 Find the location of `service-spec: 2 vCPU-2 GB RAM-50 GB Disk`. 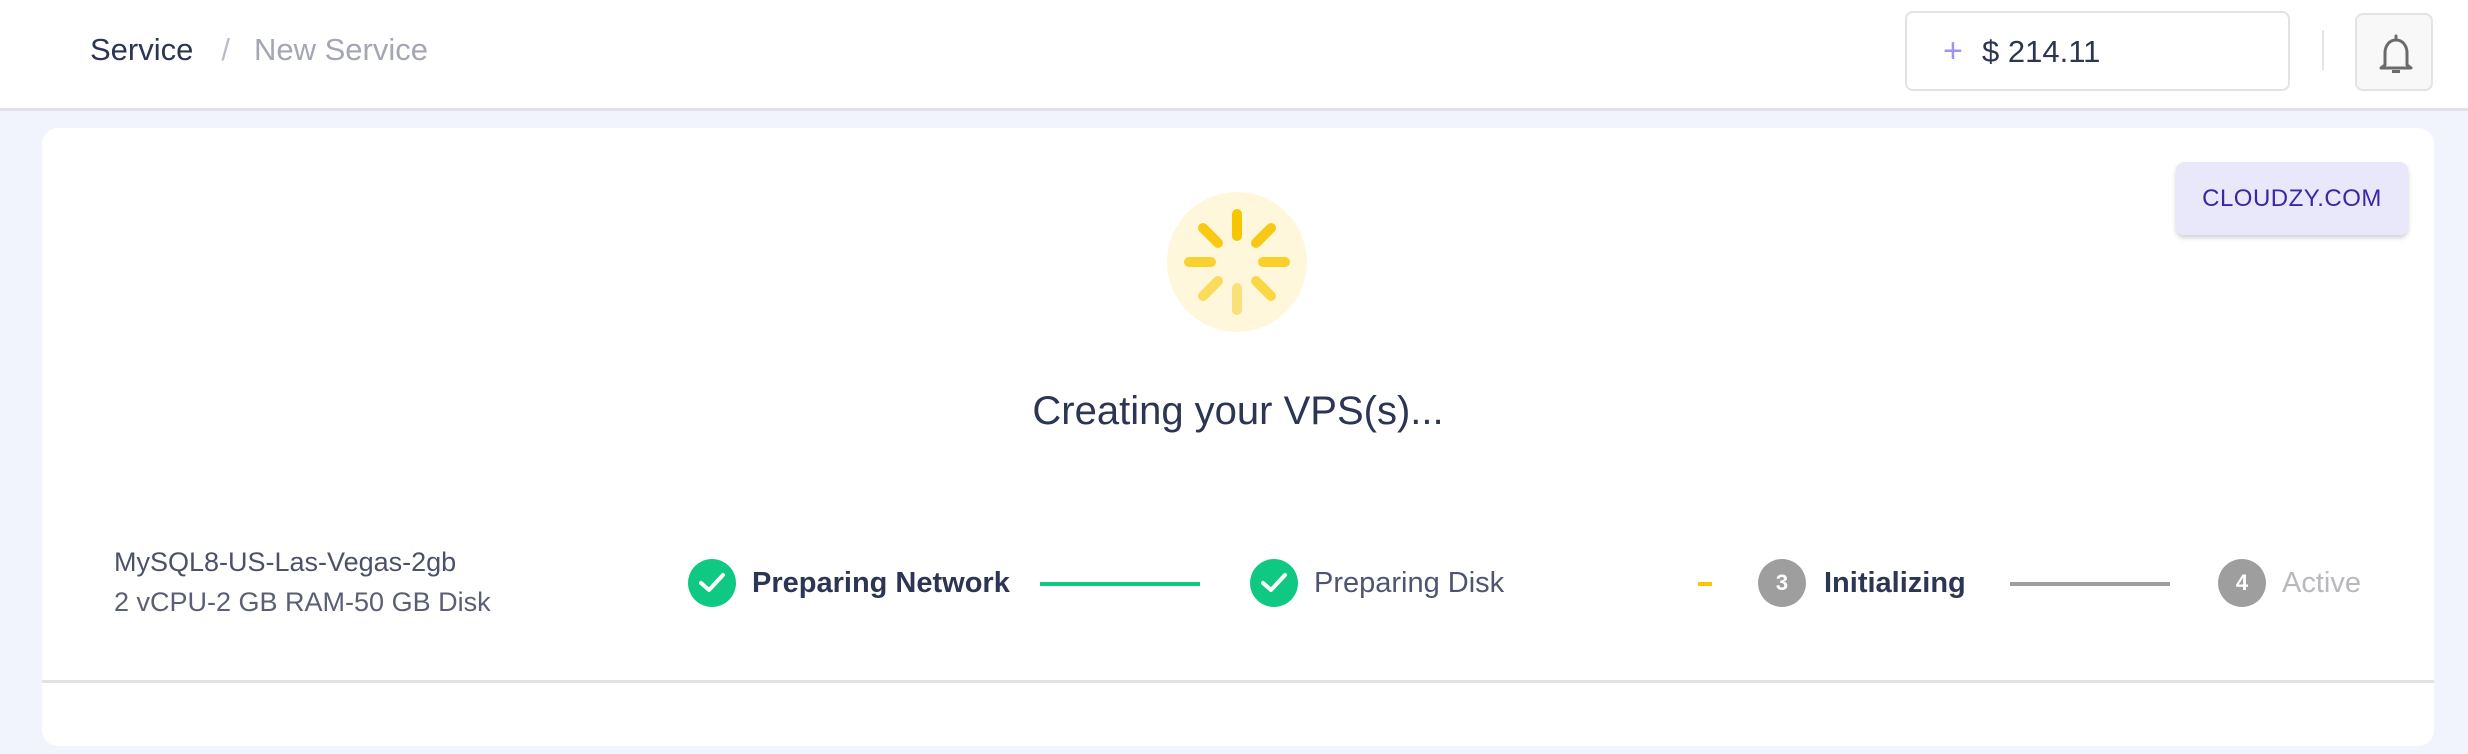

service-spec: 2 vCPU-2 GB RAM-50 GB Disk is located at coordinates (302, 602).